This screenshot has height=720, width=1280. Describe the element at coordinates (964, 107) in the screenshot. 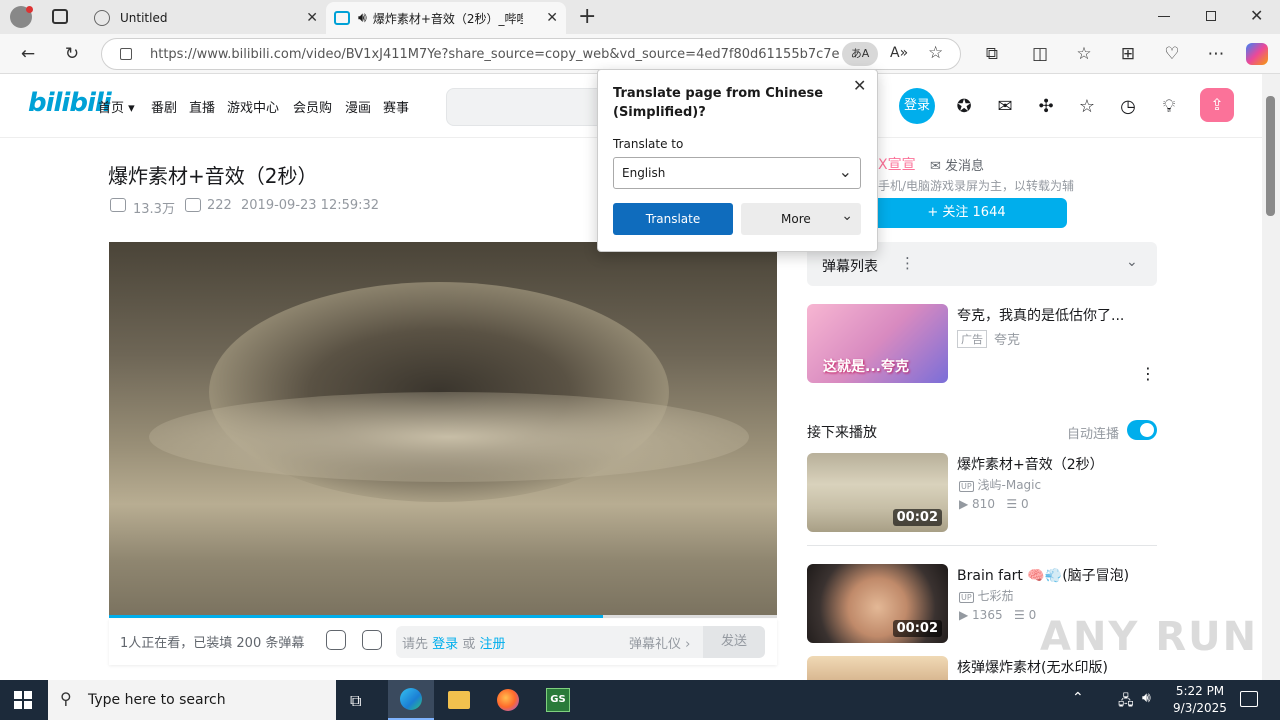

I see `vip-icon: ✪` at that location.